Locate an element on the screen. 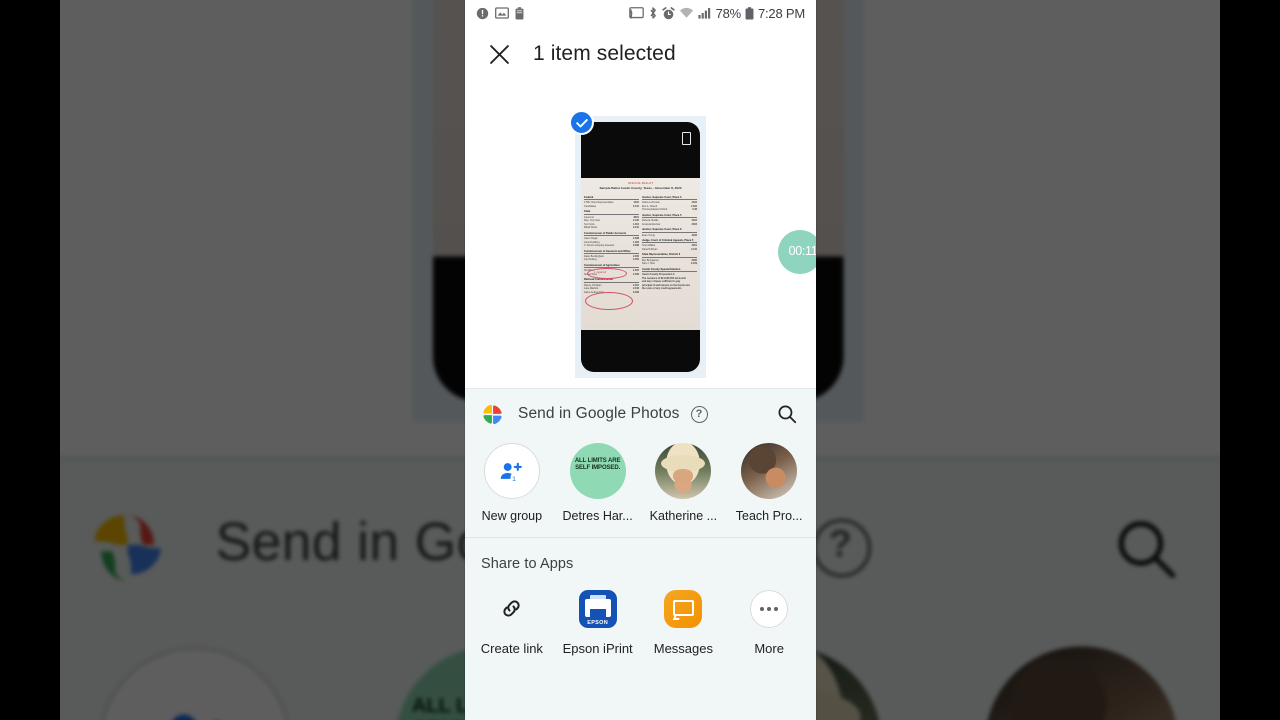 This screenshot has height=720, width=1280. contact-new-group: 1 New group is located at coordinates (512, 484).